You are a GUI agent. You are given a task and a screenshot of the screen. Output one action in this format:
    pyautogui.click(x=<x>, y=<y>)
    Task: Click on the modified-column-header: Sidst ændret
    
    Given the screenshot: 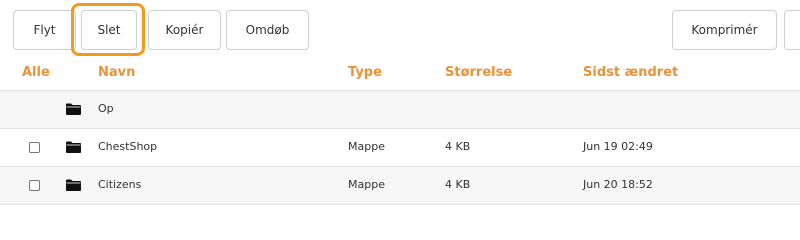 What is the action you would take?
    pyautogui.click(x=630, y=72)
    